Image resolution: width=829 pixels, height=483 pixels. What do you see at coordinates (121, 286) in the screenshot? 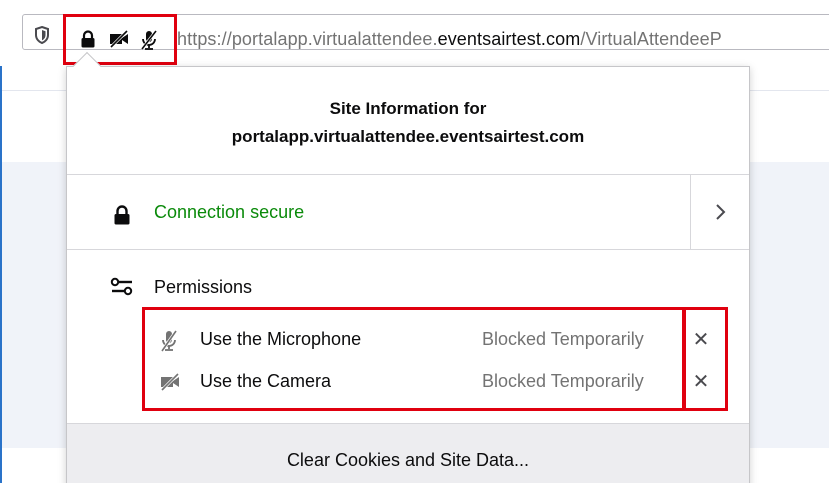
I see `permissions-icon` at bounding box center [121, 286].